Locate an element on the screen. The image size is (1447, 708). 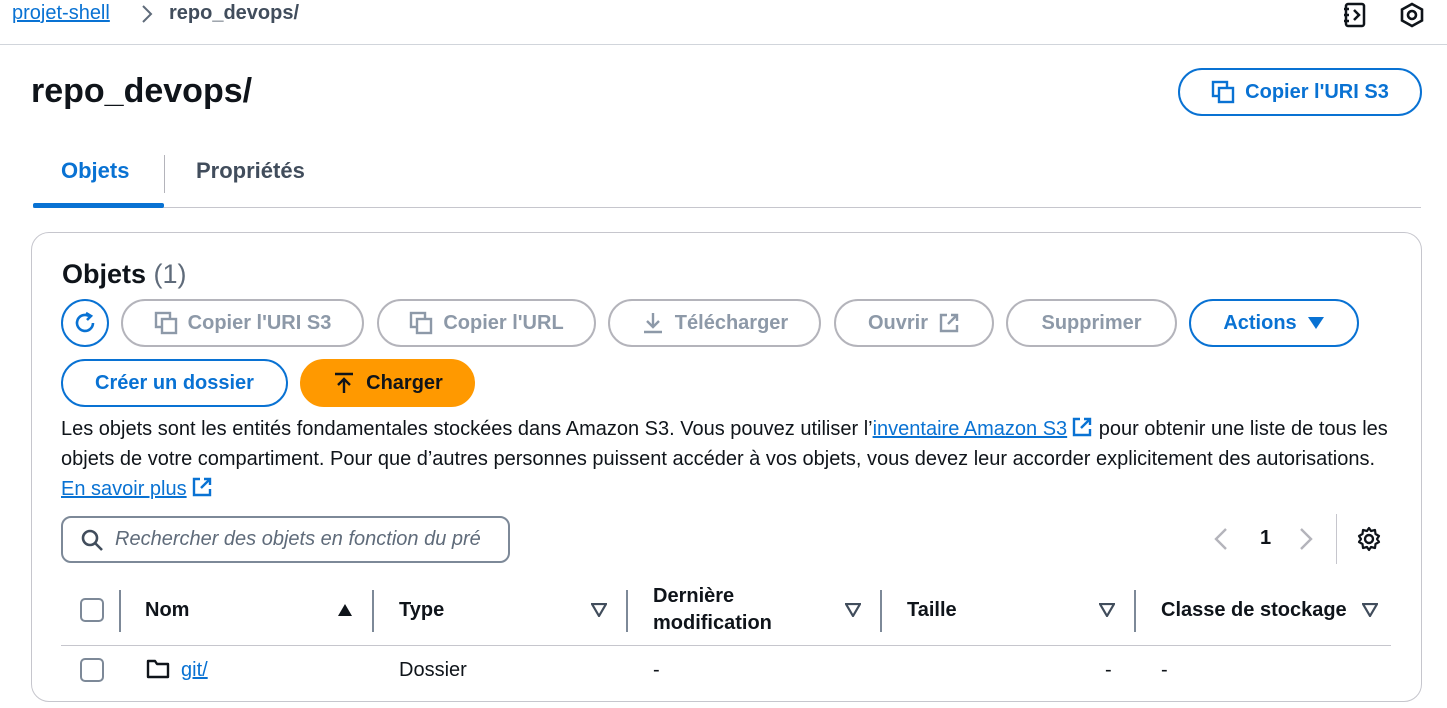
row-name: git/ is located at coordinates (194, 670).